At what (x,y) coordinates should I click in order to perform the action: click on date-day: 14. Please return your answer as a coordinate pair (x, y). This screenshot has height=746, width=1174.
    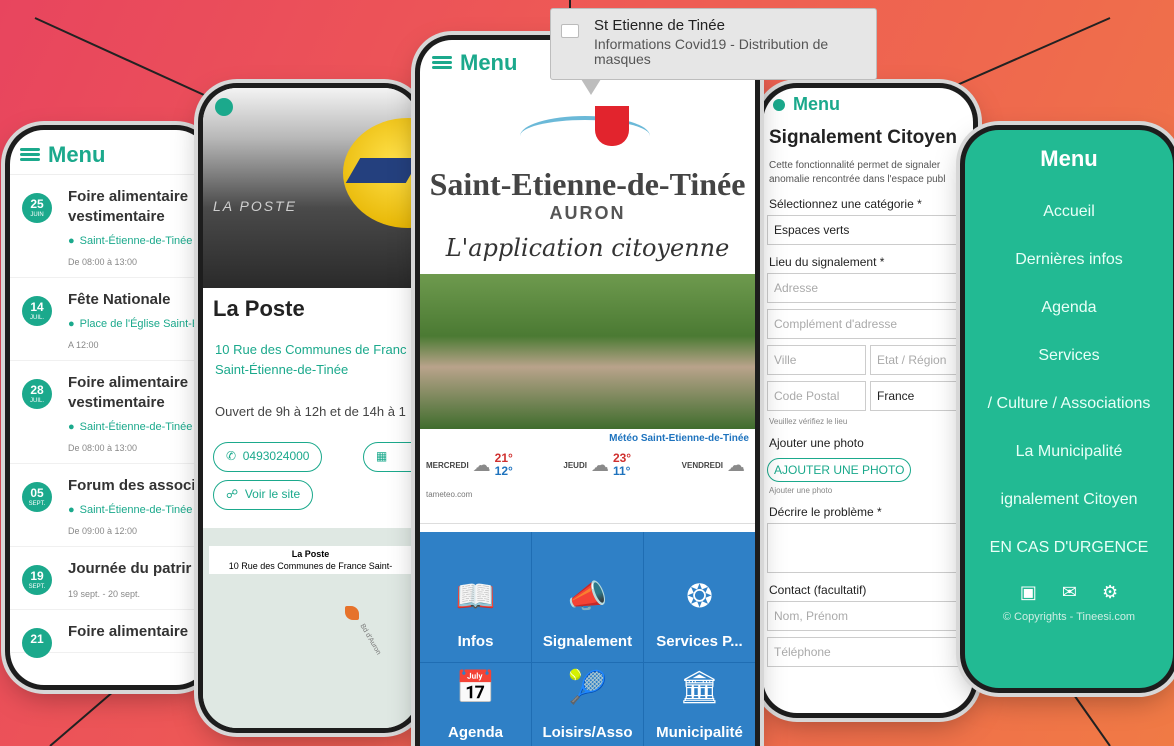
    Looking at the image, I should click on (37, 307).